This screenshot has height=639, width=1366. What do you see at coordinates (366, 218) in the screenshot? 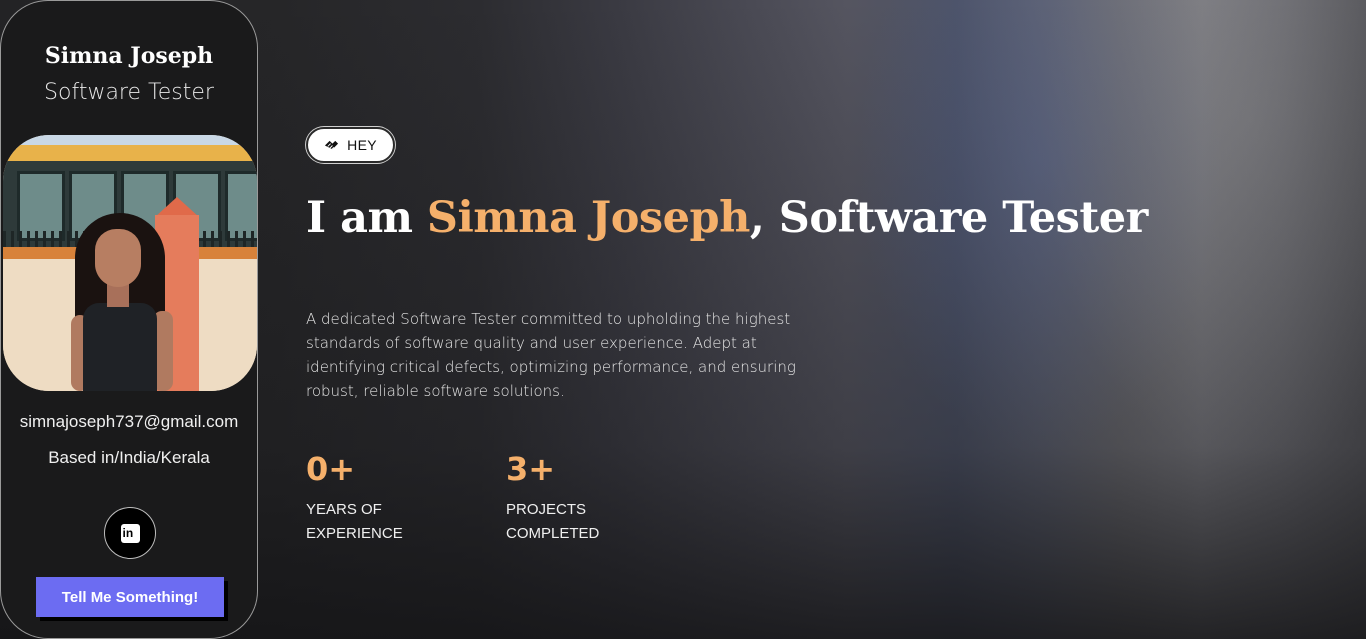
I see `headline-prefix: I am` at bounding box center [366, 218].